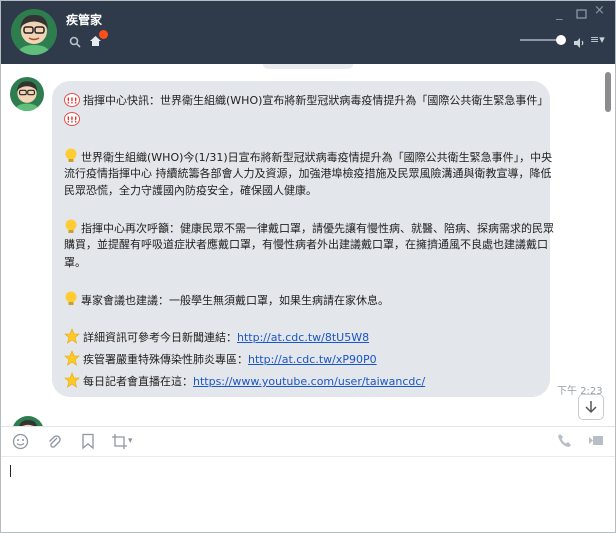 This screenshot has width=616, height=533. Describe the element at coordinates (303, 337) in the screenshot. I see `news-link: http://at.cdc.tw/8tU5W8` at that location.